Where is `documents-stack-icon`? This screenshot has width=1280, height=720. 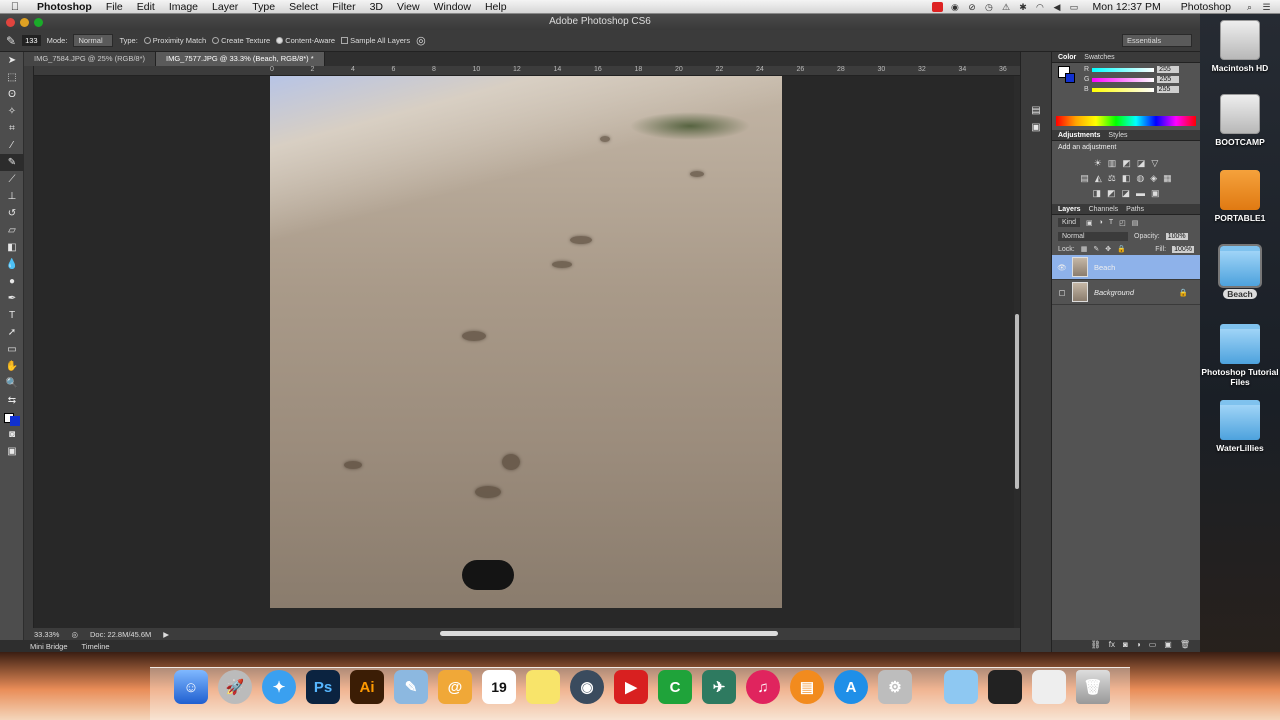
documents-stack-icon is located at coordinates (1005, 687).